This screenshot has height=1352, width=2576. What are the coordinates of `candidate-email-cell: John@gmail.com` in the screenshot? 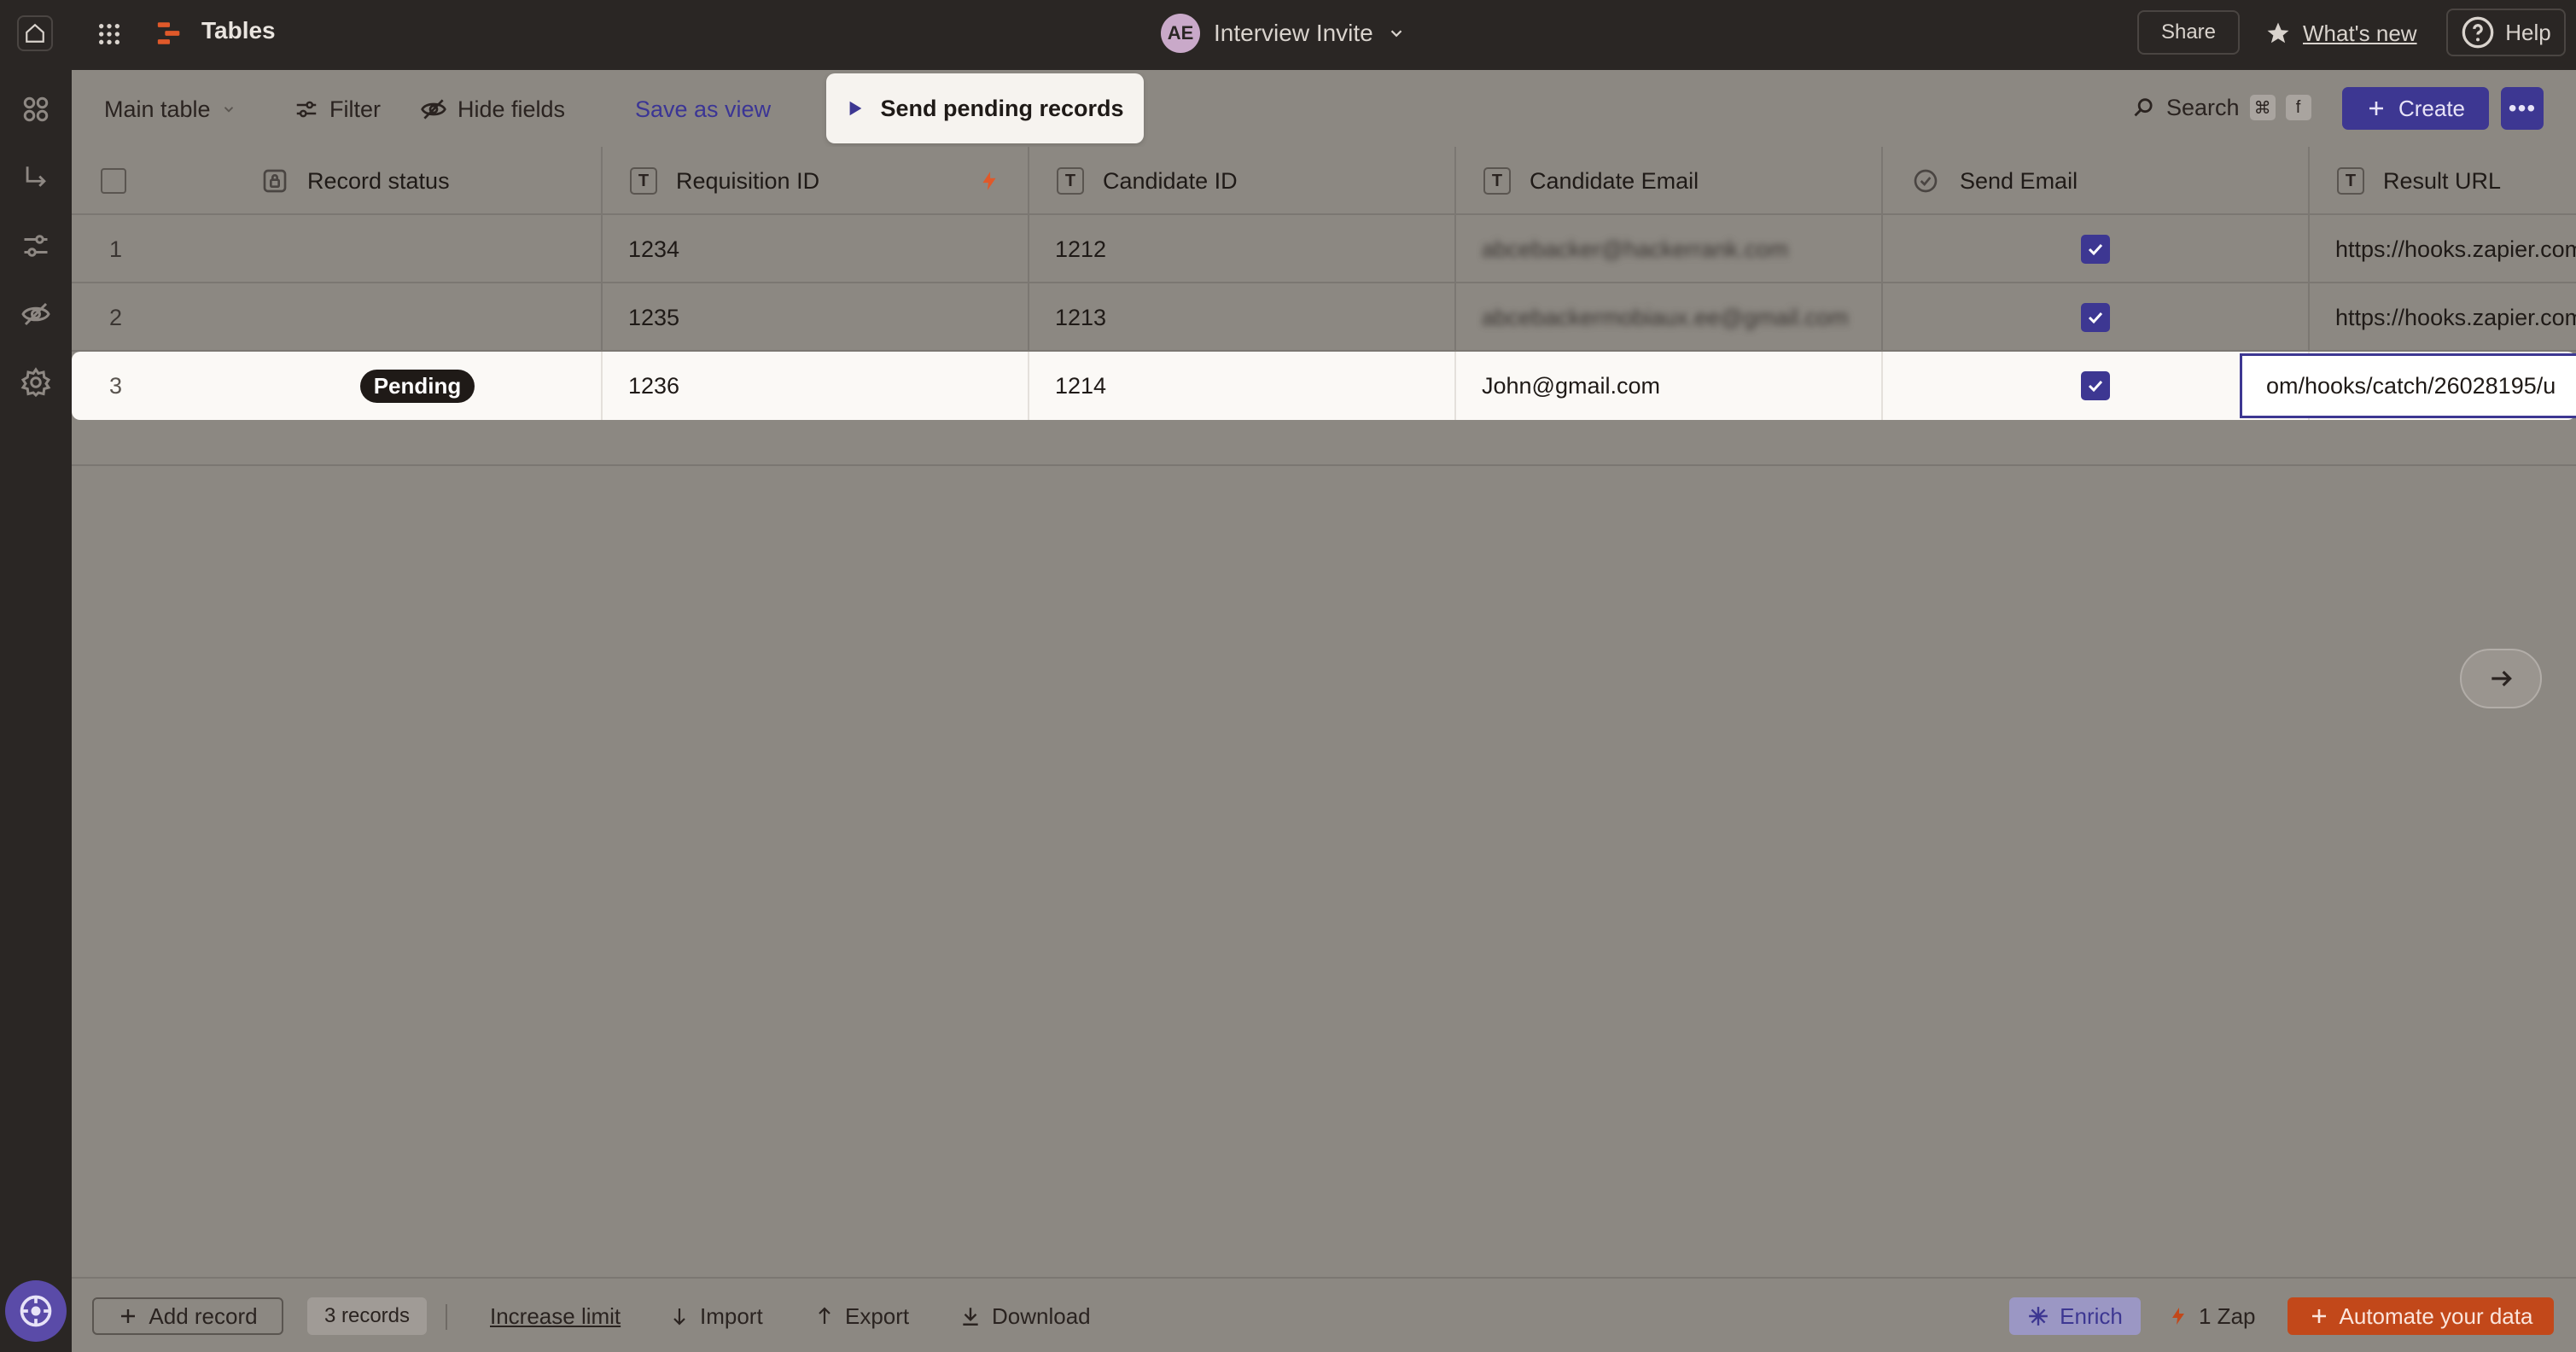 It's located at (1669, 386).